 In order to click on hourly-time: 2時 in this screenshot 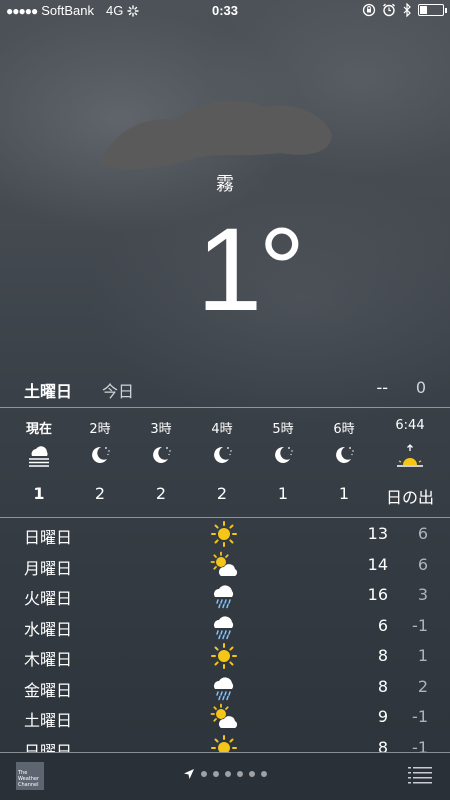, I will do `click(100, 429)`.